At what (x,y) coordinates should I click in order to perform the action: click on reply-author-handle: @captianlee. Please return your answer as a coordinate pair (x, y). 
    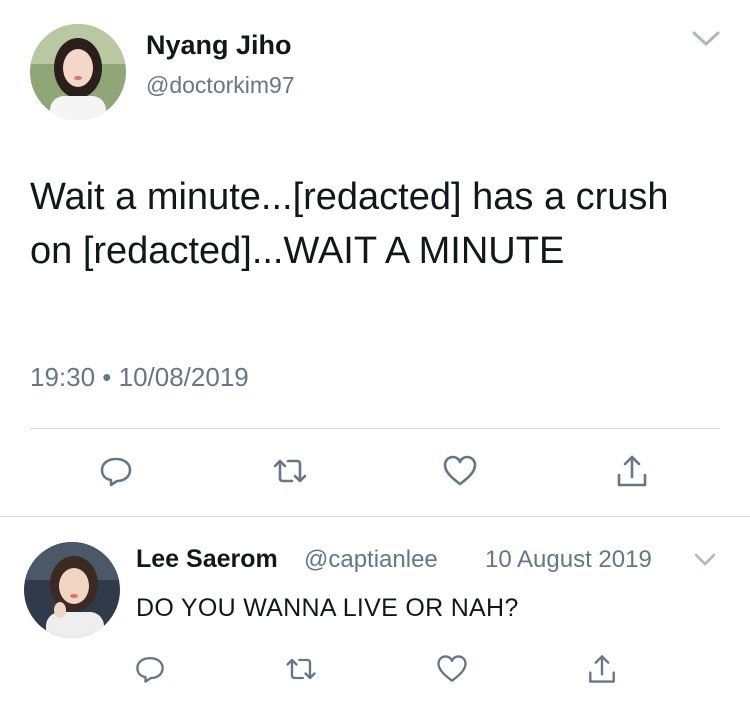
    Looking at the image, I should click on (371, 560).